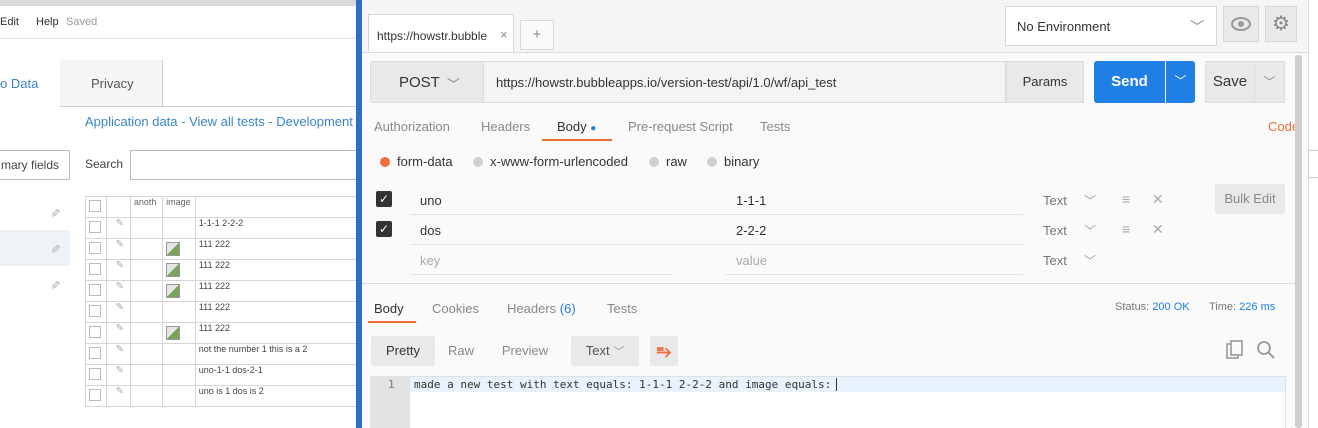  Describe the element at coordinates (35, 165) in the screenshot. I see `primary-fields-button: mary fields` at that location.